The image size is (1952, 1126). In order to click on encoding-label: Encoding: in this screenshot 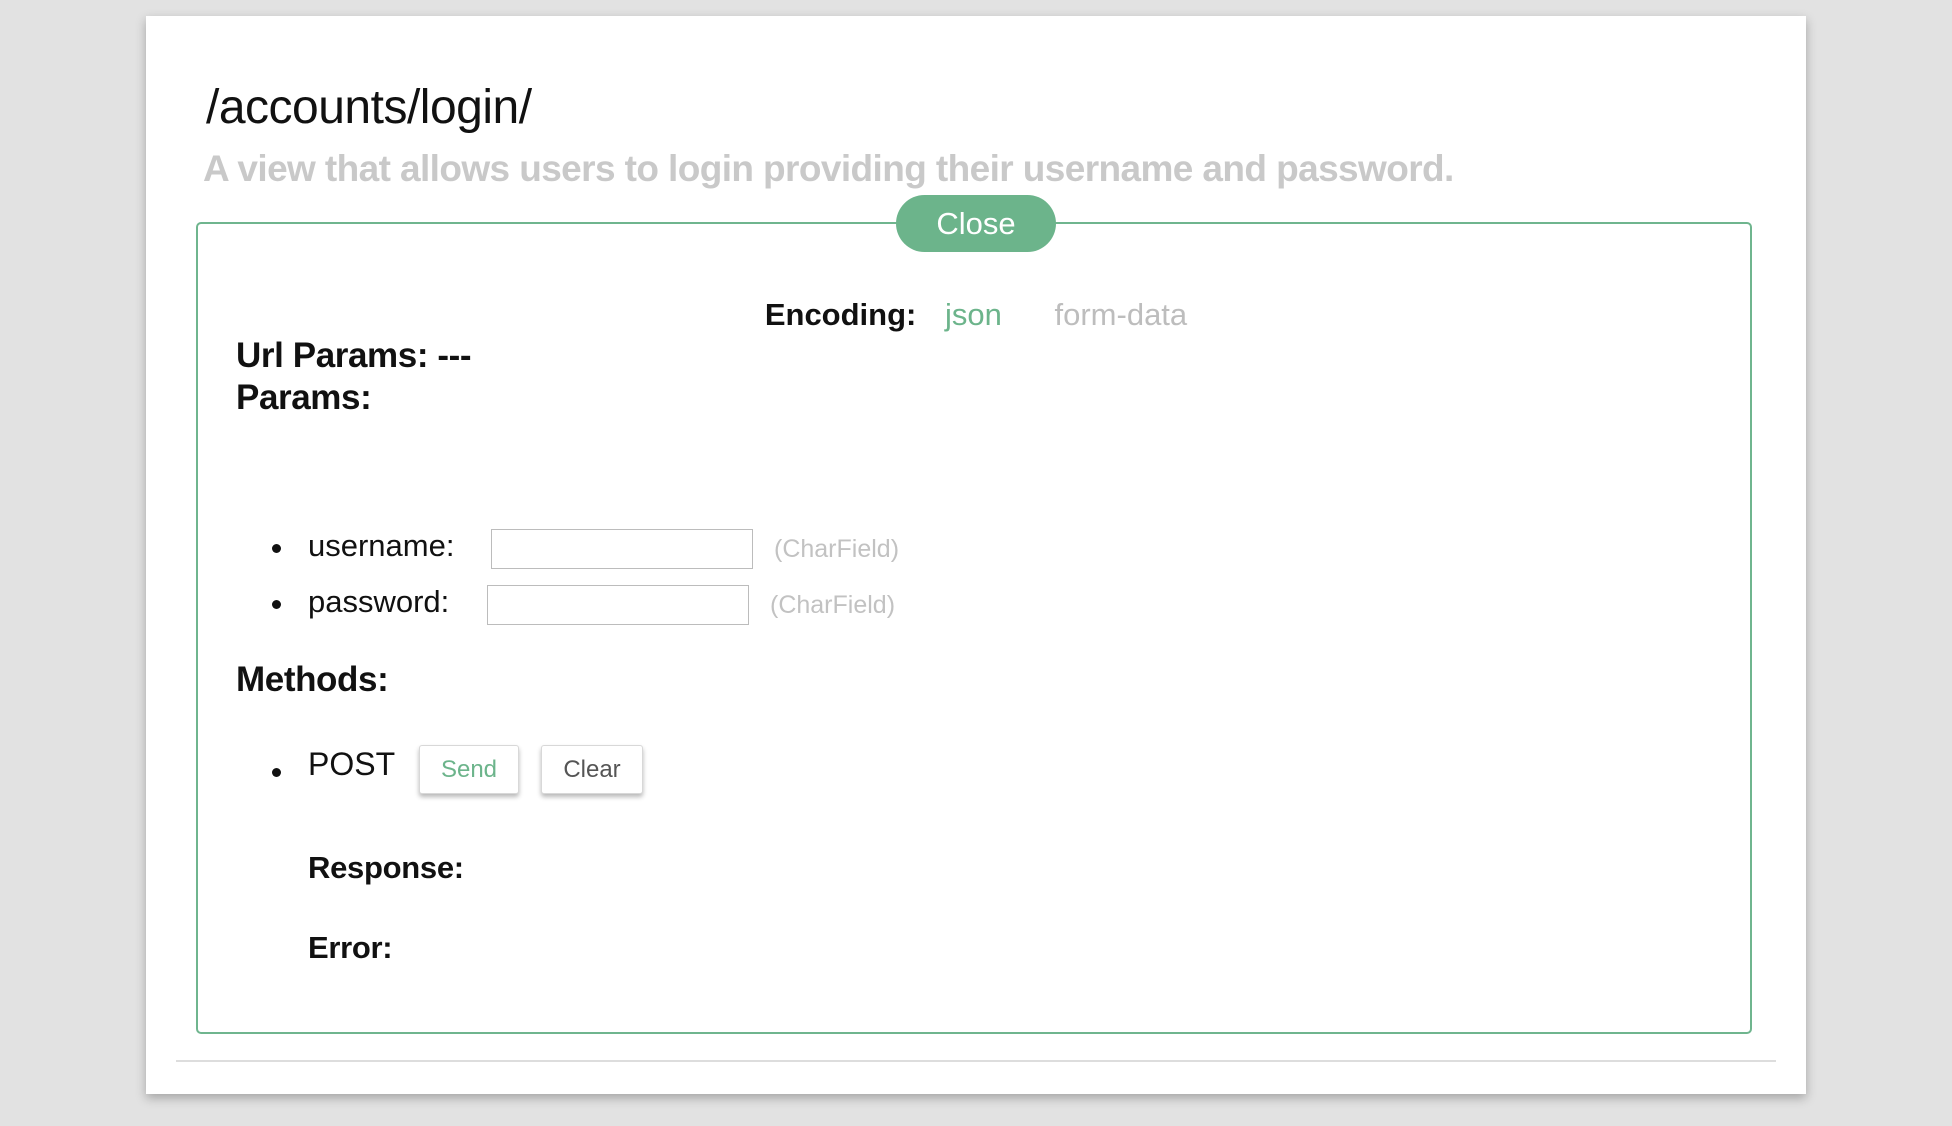, I will do `click(840, 314)`.